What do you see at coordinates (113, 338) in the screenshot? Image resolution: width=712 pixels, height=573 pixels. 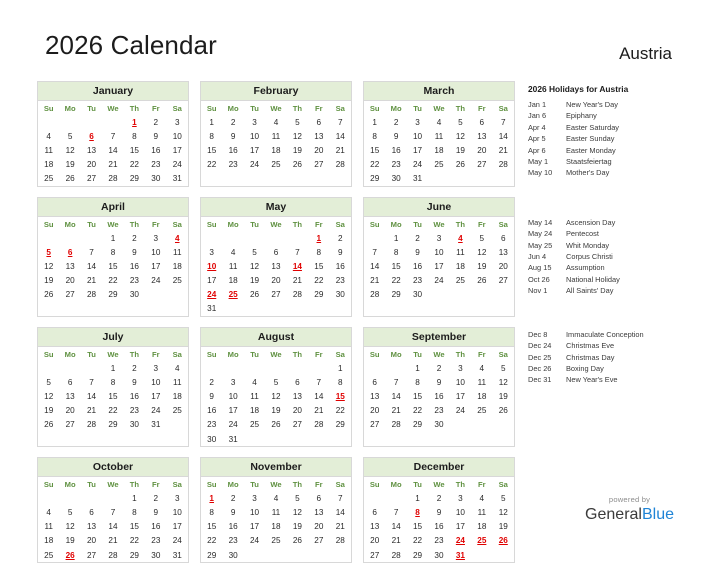 I see `month-name: July` at bounding box center [113, 338].